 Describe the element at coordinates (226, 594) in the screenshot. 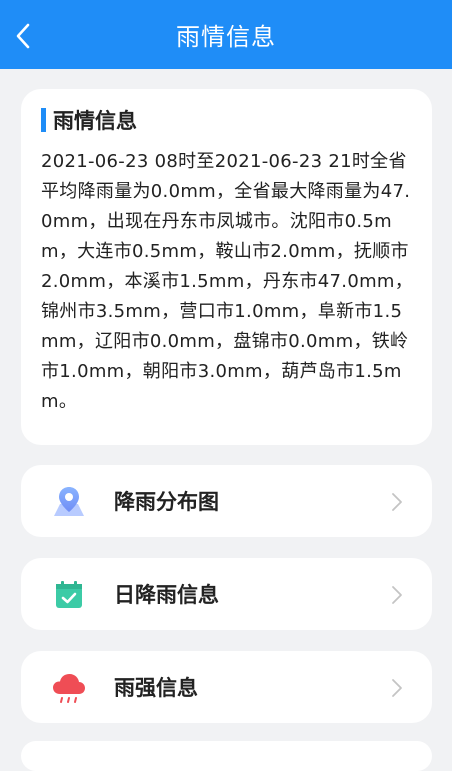

I see `menu-item-daily-rainfall: 日降雨信息` at that location.